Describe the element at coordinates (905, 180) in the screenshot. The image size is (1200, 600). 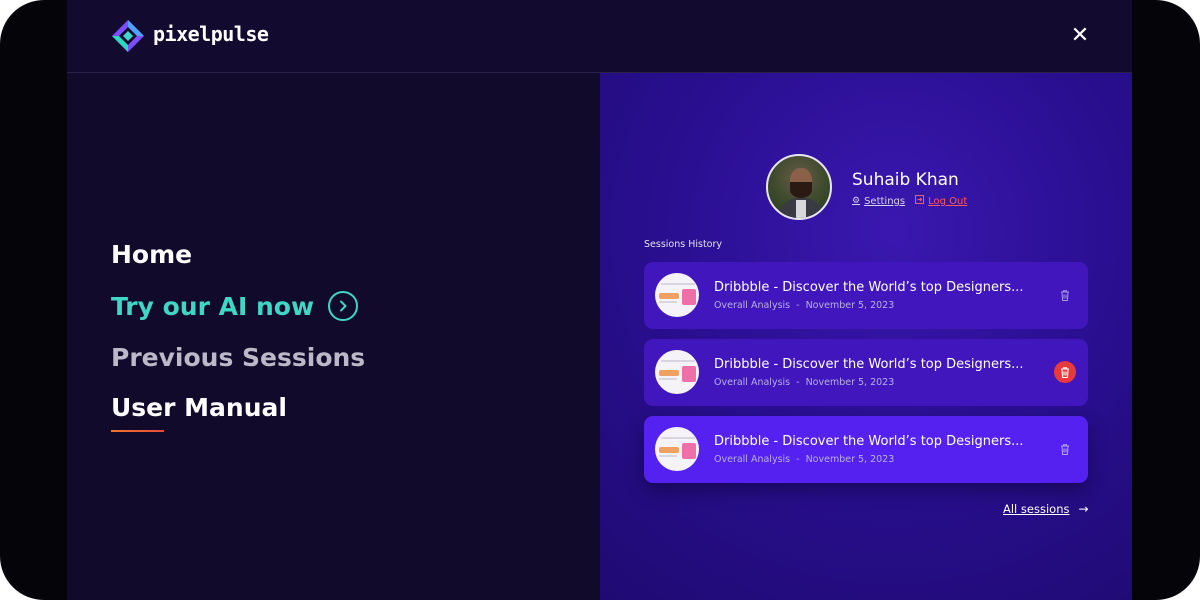
I see `user-name: Suhaib Khan` at that location.